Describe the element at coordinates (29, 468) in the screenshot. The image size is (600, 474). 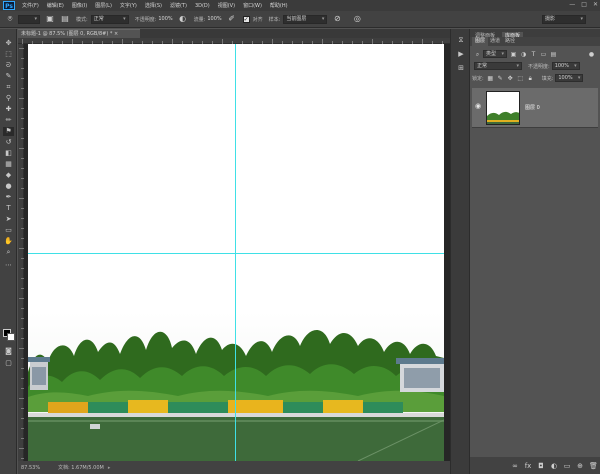
I see `zoom-field: 87.53%` at that location.